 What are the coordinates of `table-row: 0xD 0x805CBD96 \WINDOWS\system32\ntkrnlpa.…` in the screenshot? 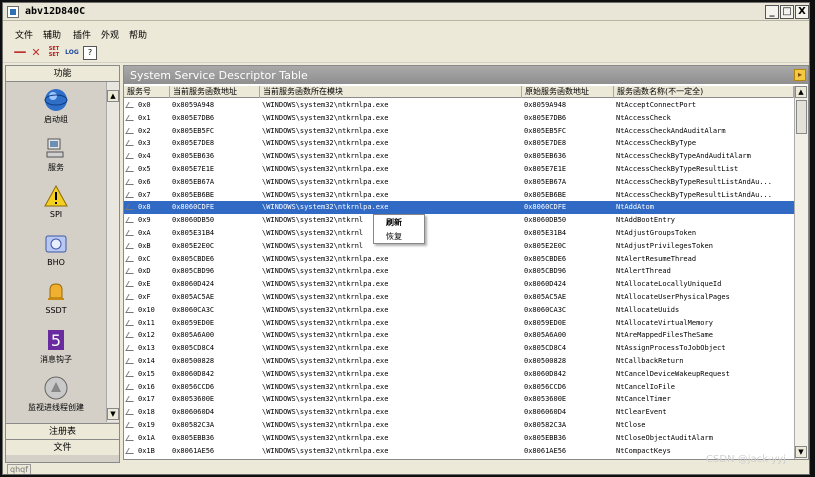 It's located at (459, 271).